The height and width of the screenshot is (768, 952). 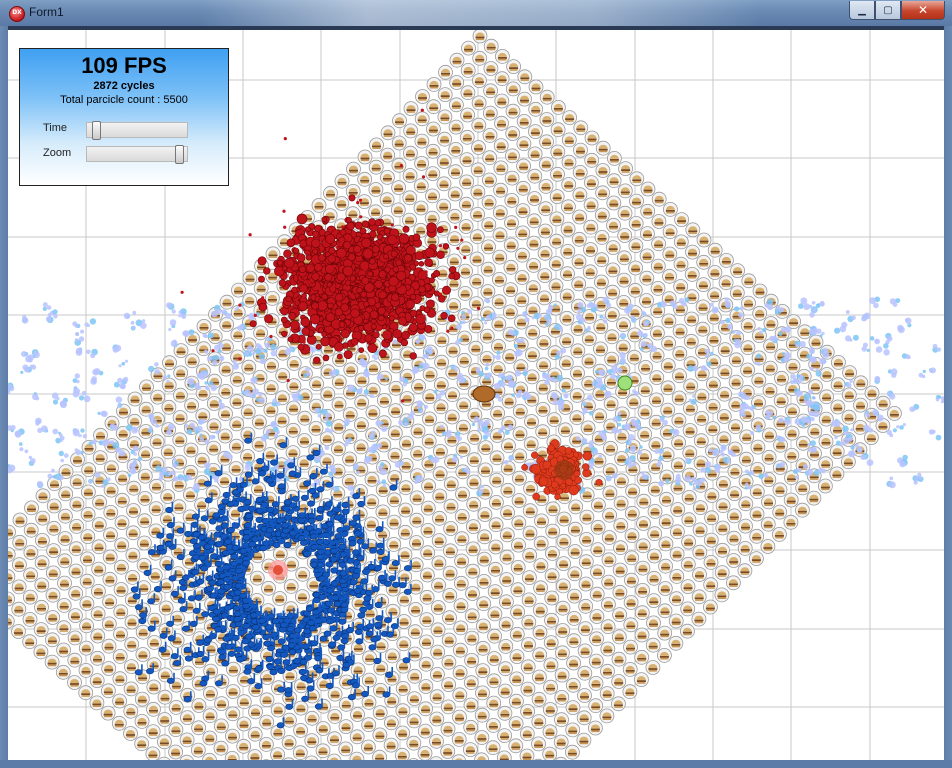 What do you see at coordinates (888, 10) in the screenshot?
I see `maximize-button: ▢` at bounding box center [888, 10].